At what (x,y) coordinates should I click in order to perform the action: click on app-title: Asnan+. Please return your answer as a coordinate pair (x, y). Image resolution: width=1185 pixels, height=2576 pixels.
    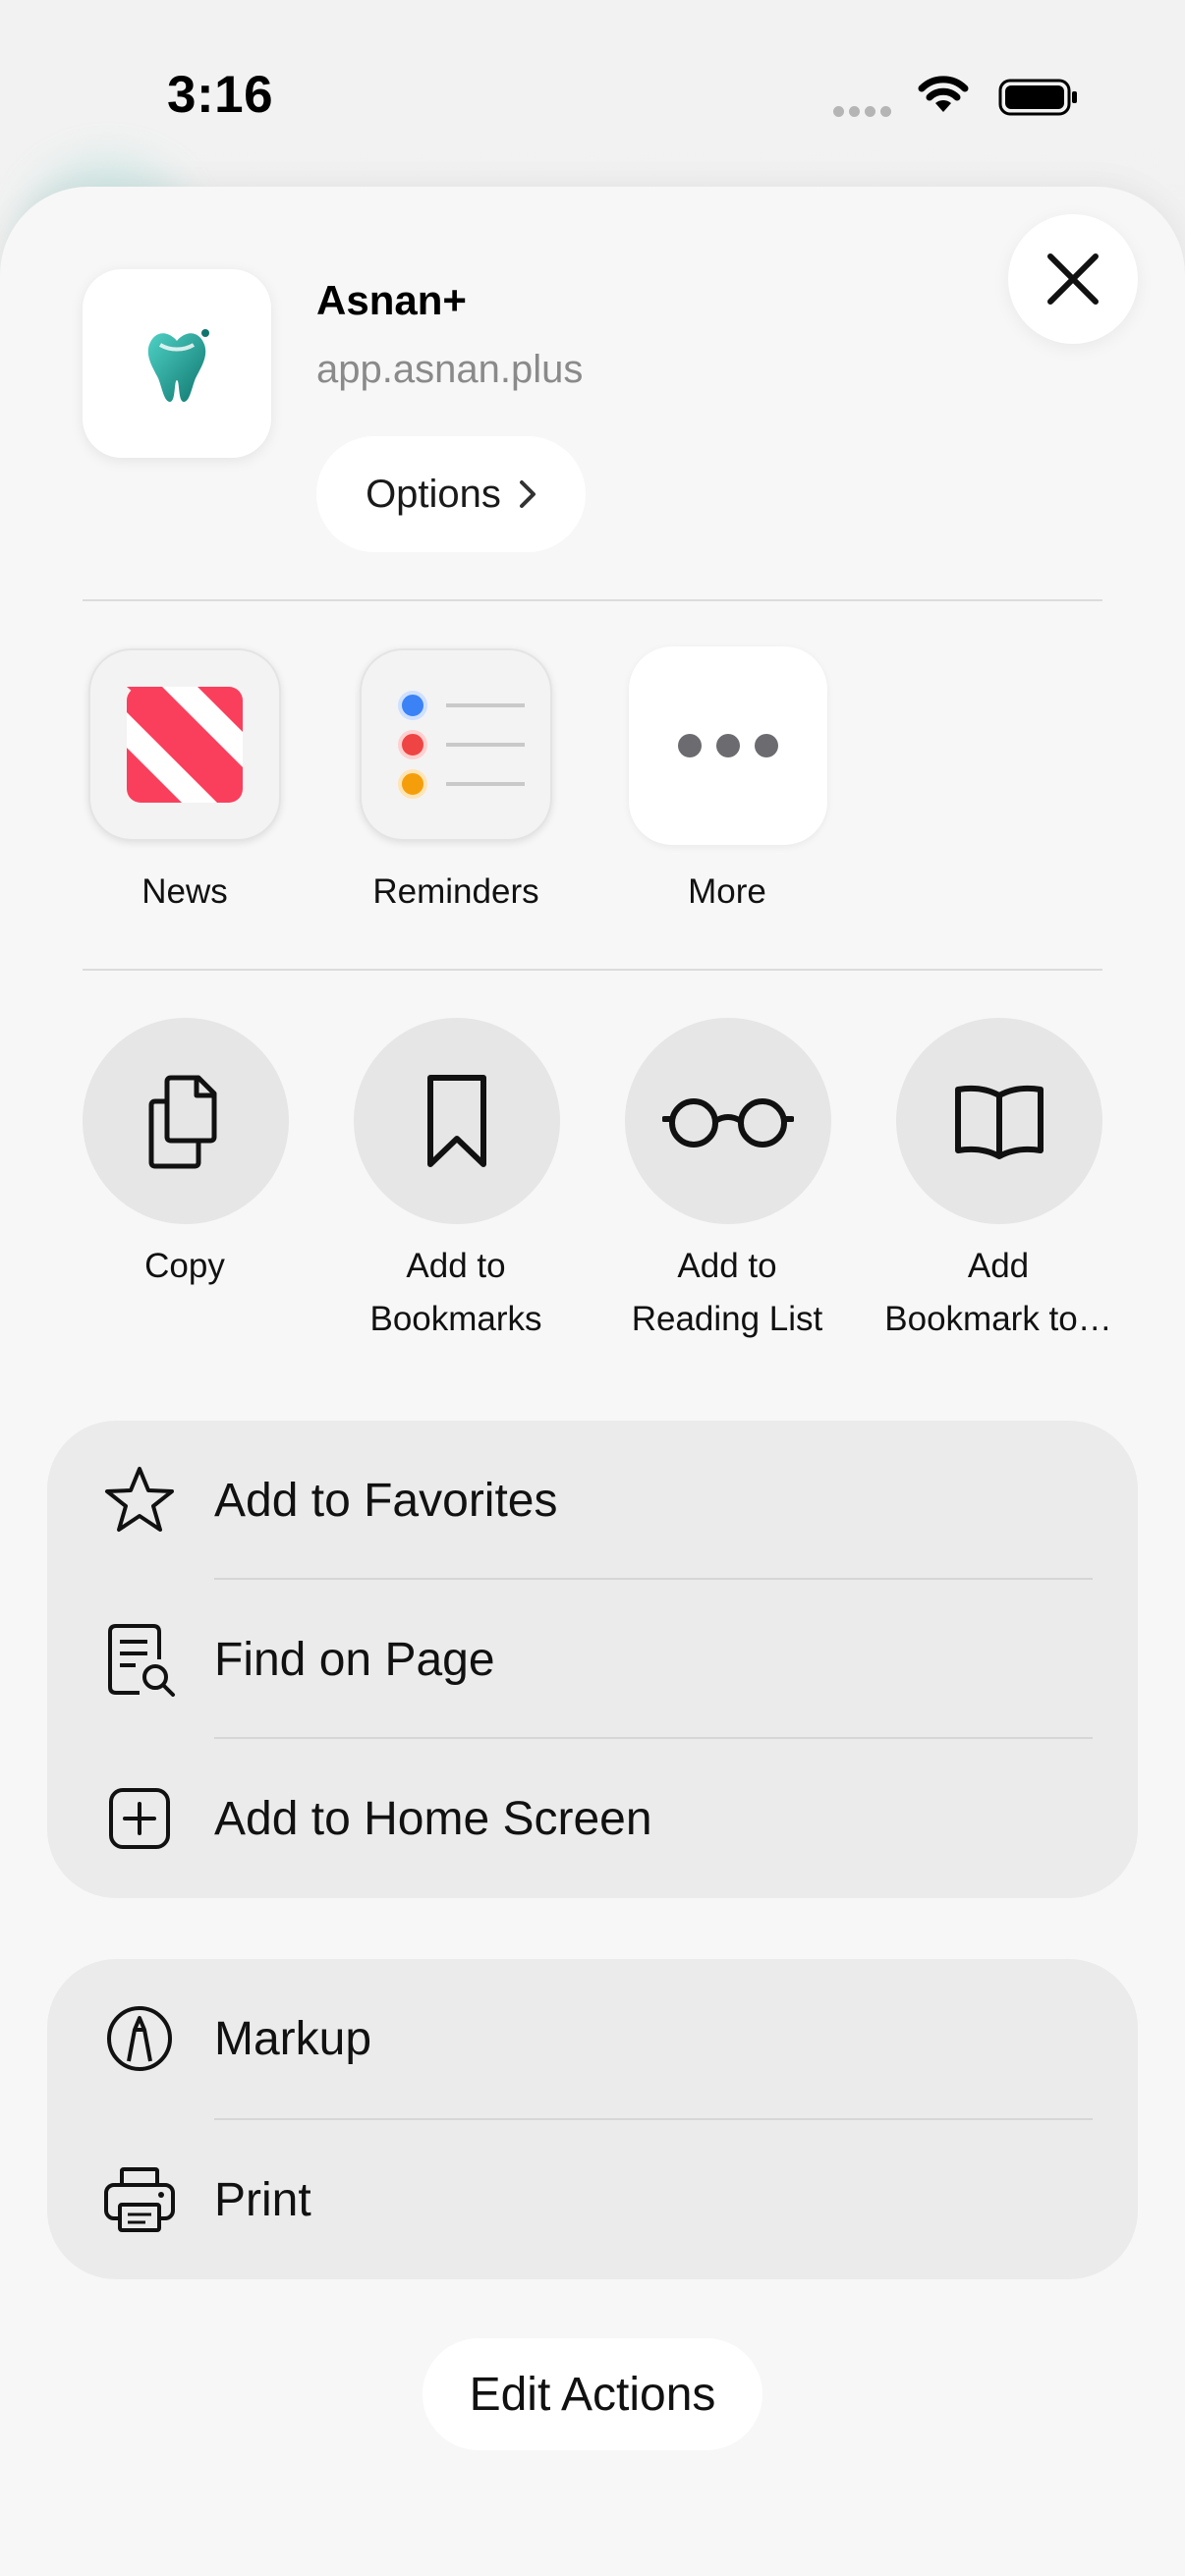
    Looking at the image, I should click on (392, 300).